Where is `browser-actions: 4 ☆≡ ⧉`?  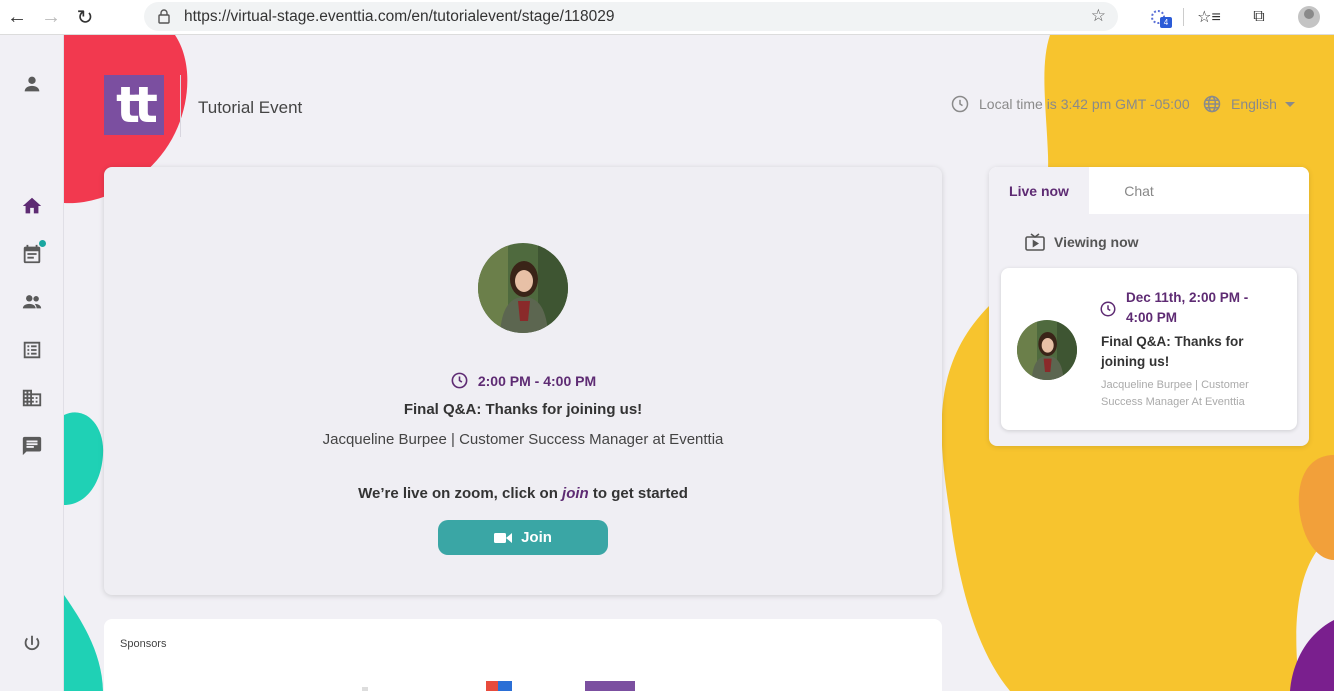 browser-actions: 4 ☆≡ ⧉ is located at coordinates (1233, 17).